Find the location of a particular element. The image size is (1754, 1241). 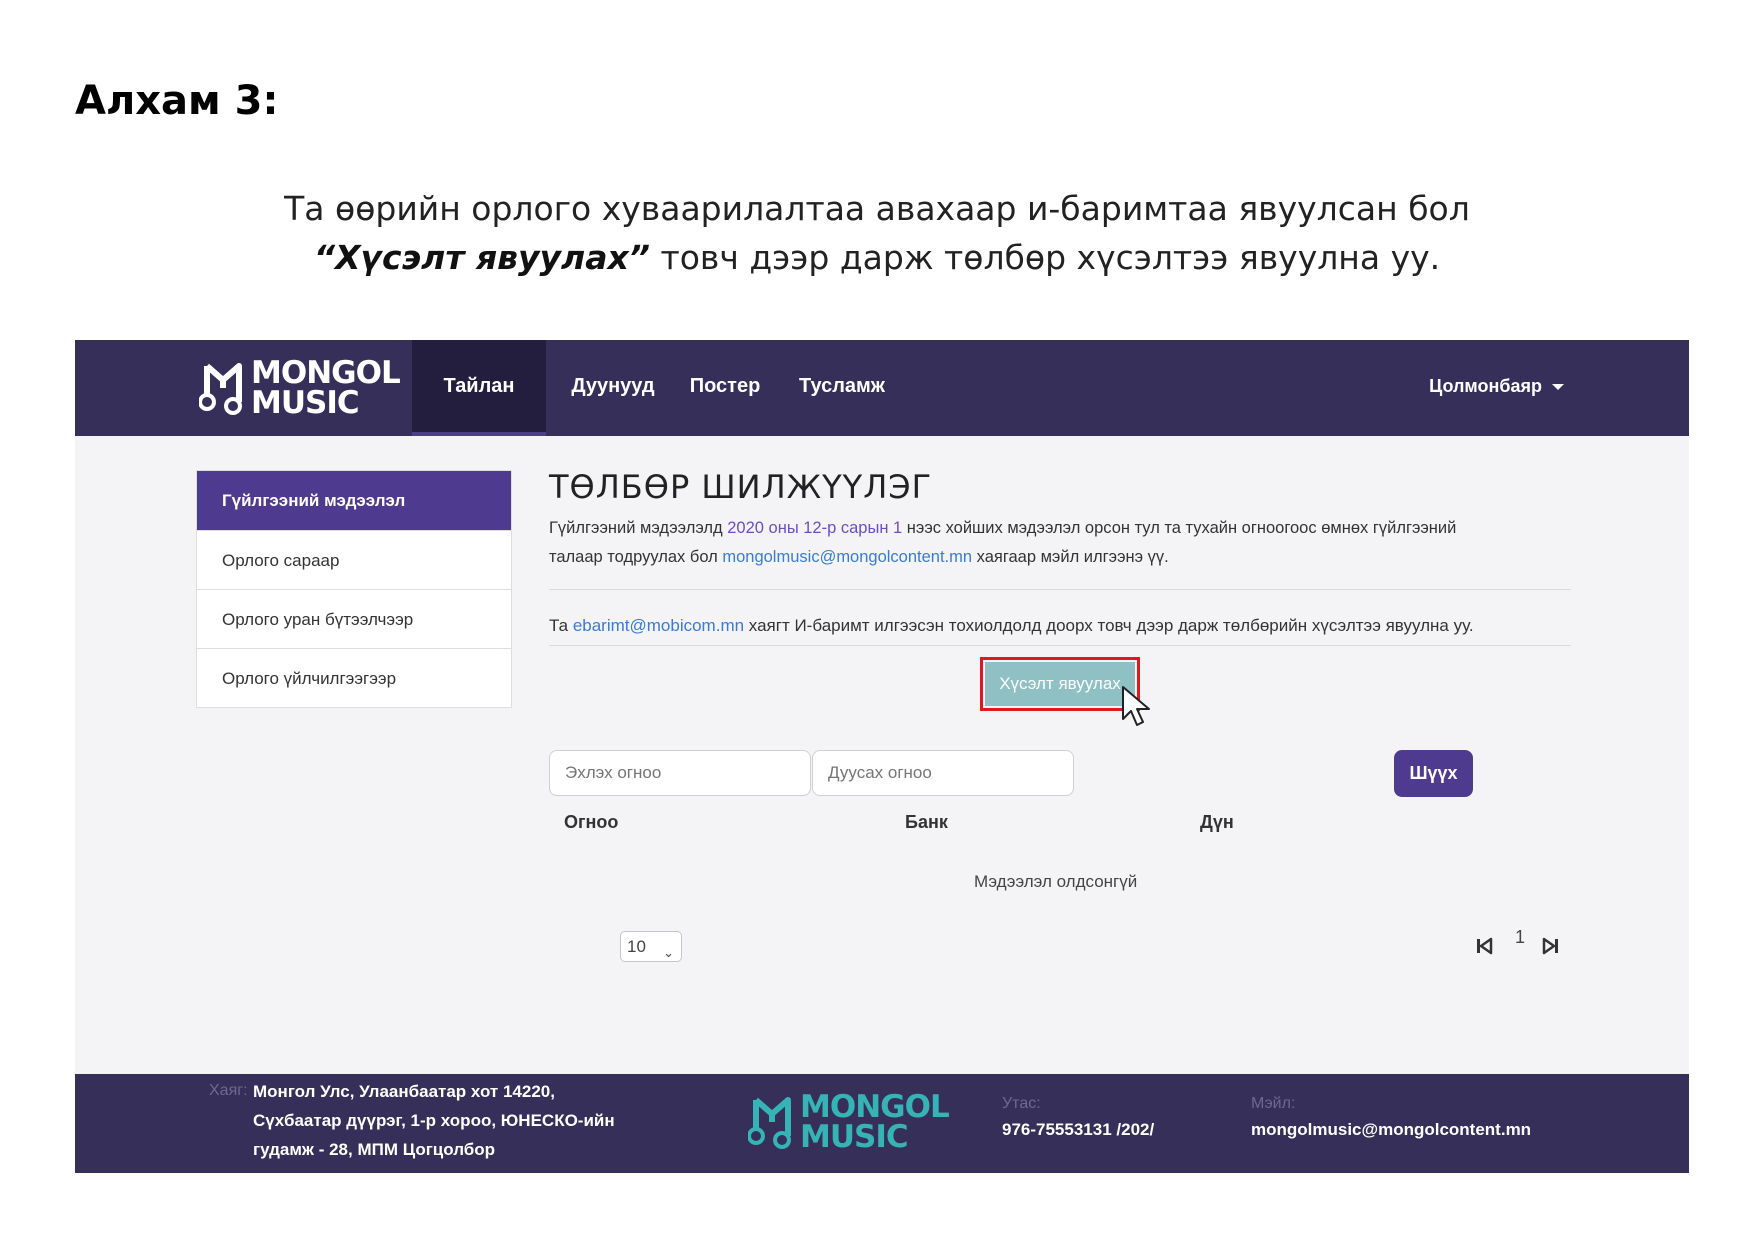

column-header-date: Огноо is located at coordinates (591, 822).